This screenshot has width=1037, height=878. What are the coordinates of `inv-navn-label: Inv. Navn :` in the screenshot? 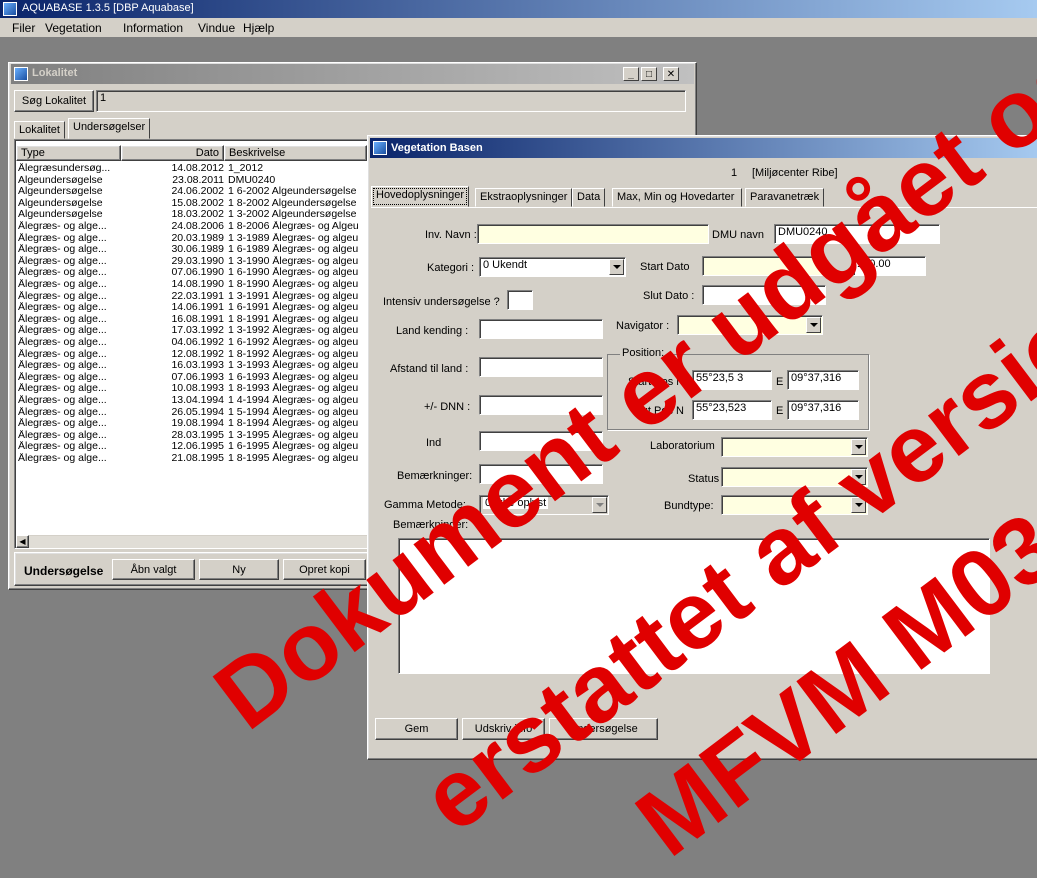 It's located at (451, 235).